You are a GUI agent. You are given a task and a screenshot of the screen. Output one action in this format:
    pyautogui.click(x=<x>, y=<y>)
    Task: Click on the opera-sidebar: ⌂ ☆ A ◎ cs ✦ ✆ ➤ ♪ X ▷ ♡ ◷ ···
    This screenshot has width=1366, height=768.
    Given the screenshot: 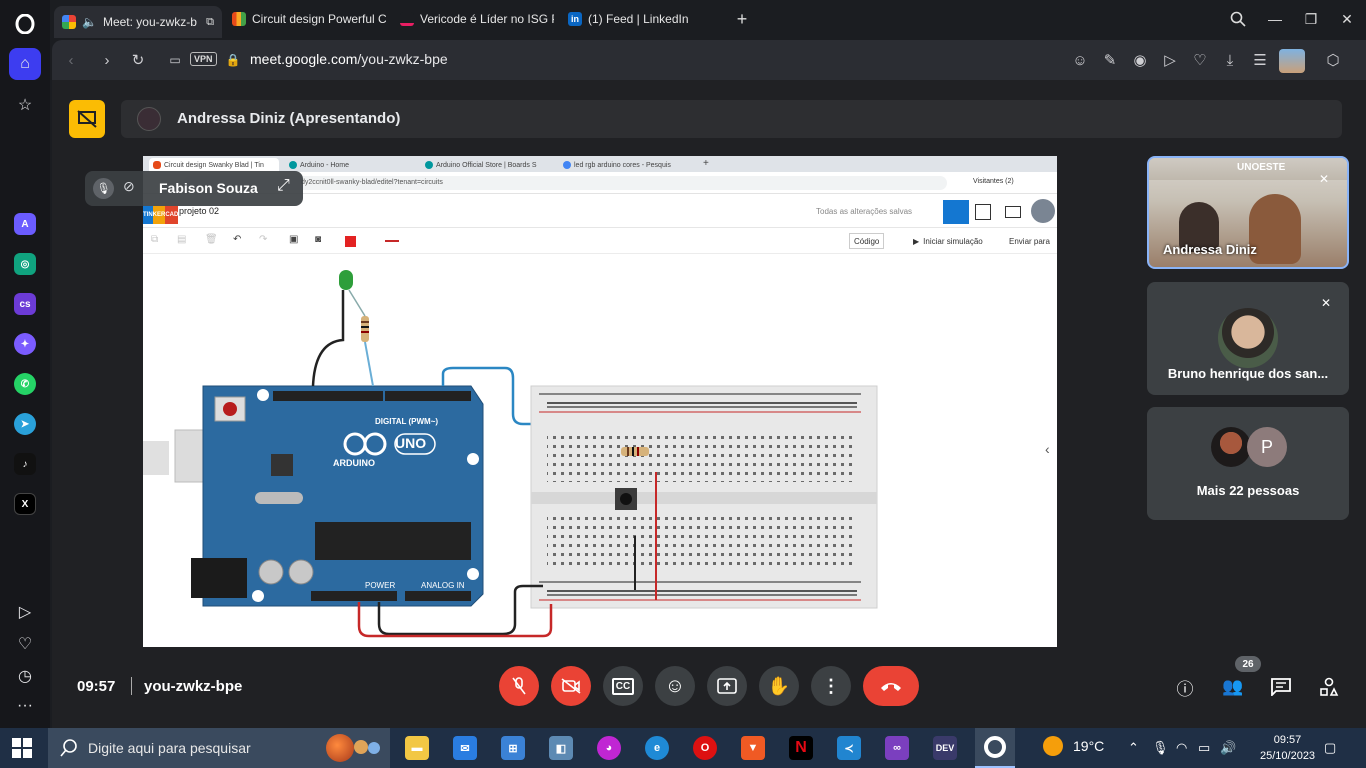 What is the action you would take?
    pyautogui.click(x=25, y=364)
    